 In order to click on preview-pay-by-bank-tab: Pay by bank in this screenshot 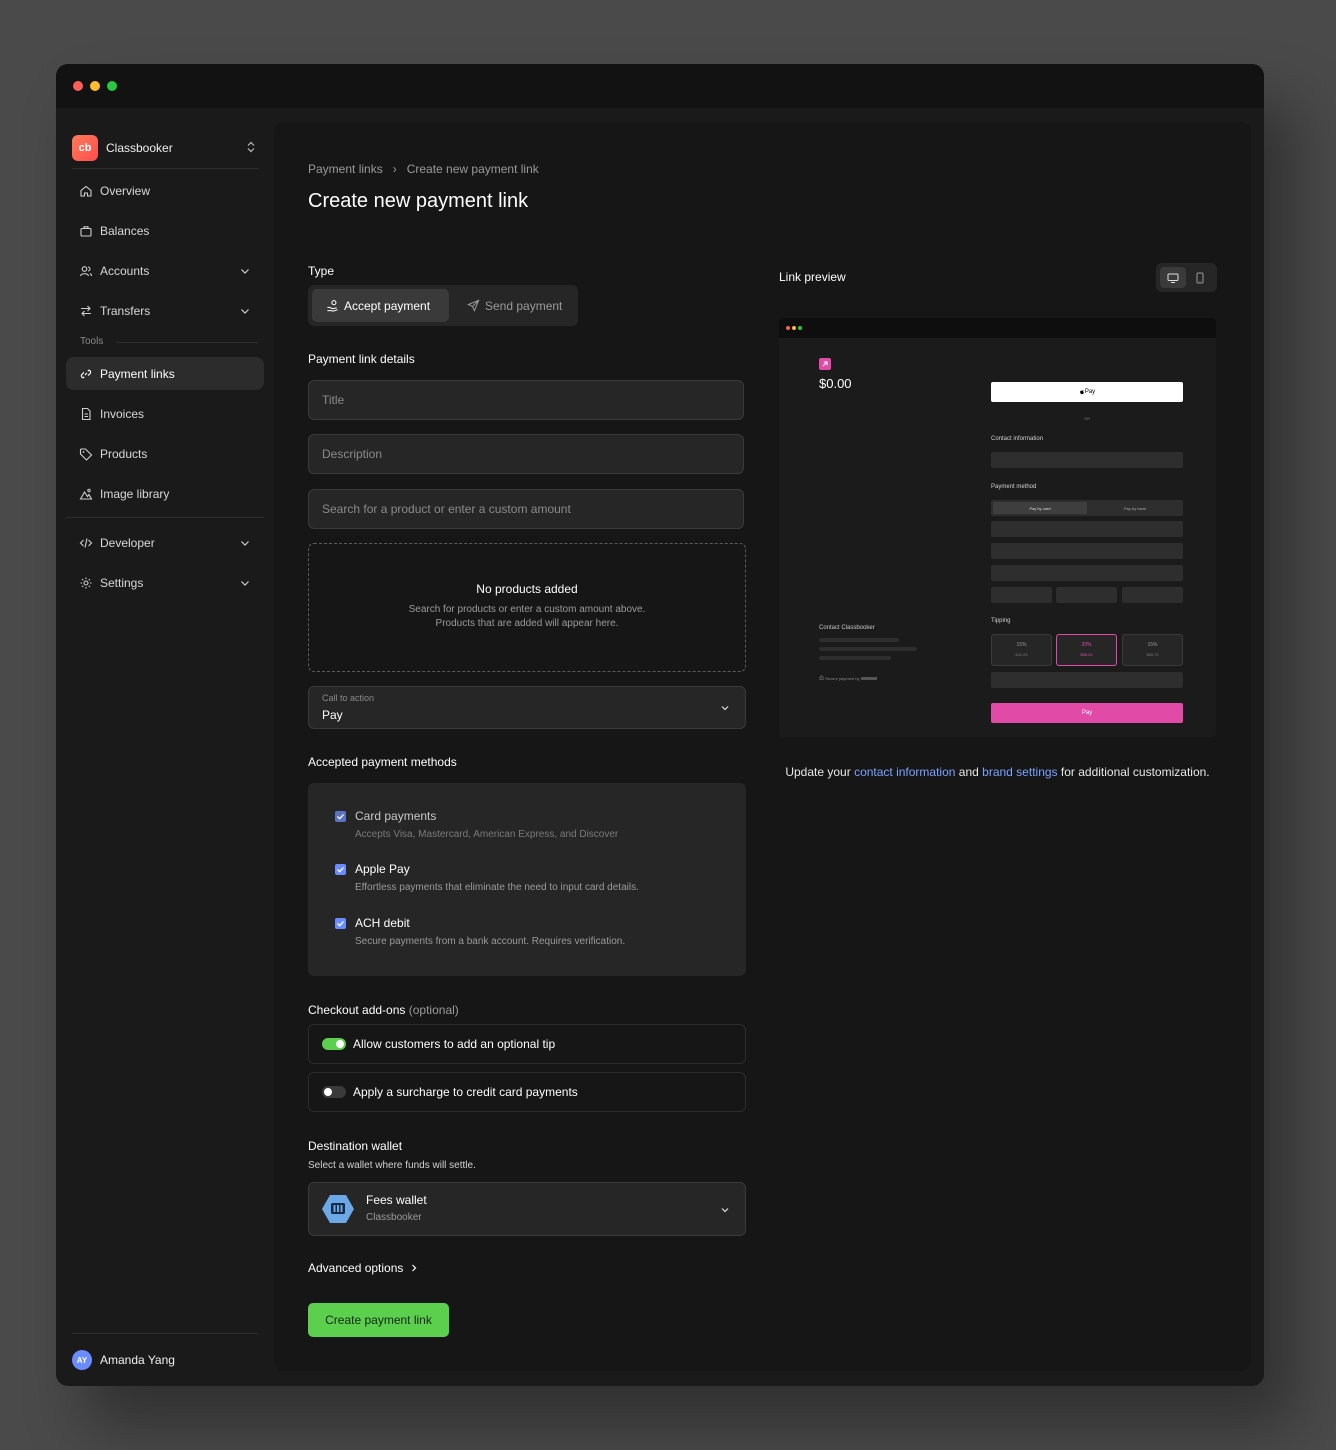, I will do `click(1134, 508)`.